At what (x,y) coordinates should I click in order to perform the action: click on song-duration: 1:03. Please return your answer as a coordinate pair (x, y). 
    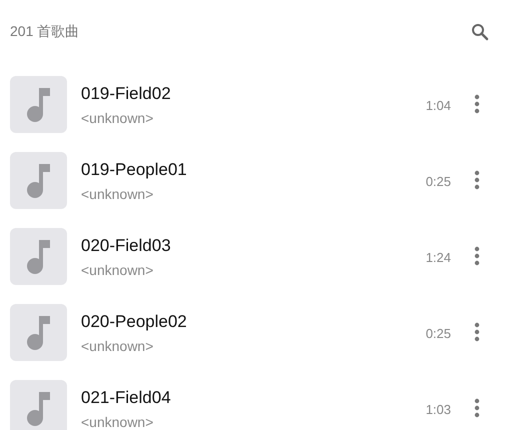
    Looking at the image, I should click on (437, 409).